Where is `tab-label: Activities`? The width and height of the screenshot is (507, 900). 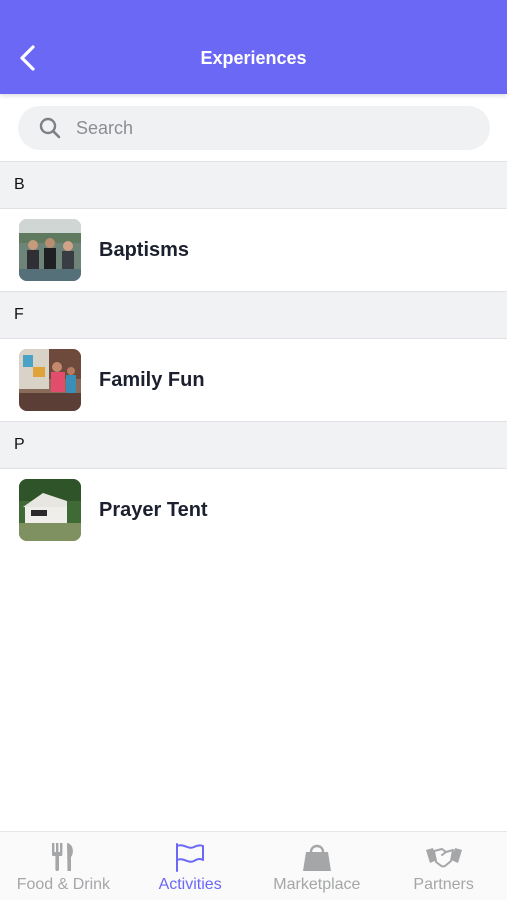 tab-label: Activities is located at coordinates (190, 884).